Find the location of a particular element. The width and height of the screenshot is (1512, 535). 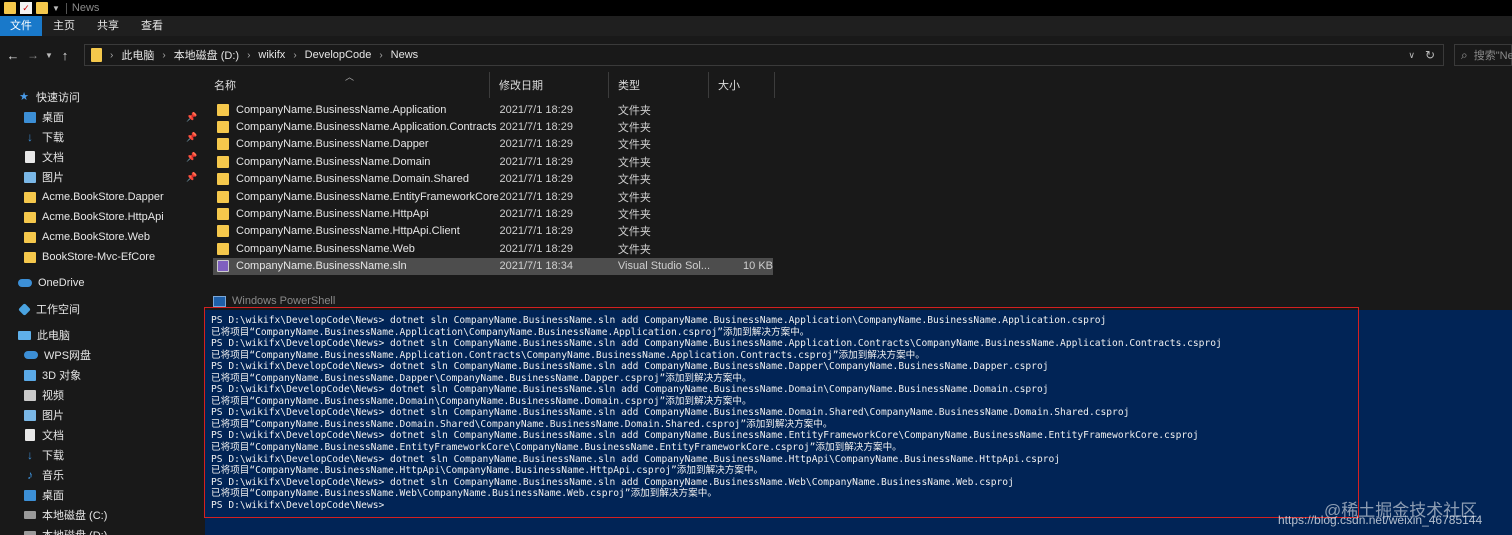

nav-3d-objects: 3D 对象 is located at coordinates (124, 375).